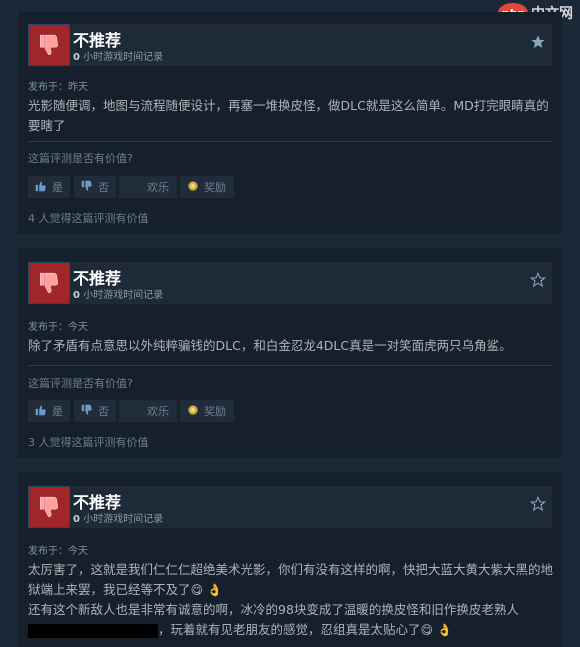  I want to click on star-filled-icon, so click(538, 42).